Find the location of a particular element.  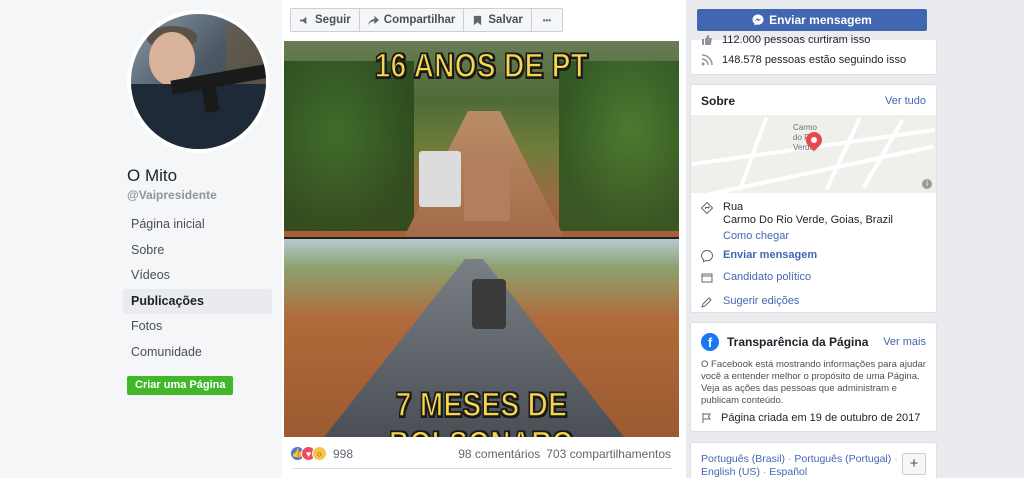

likes-count: 112.000 pessoas curtiram isso is located at coordinates (796, 40).